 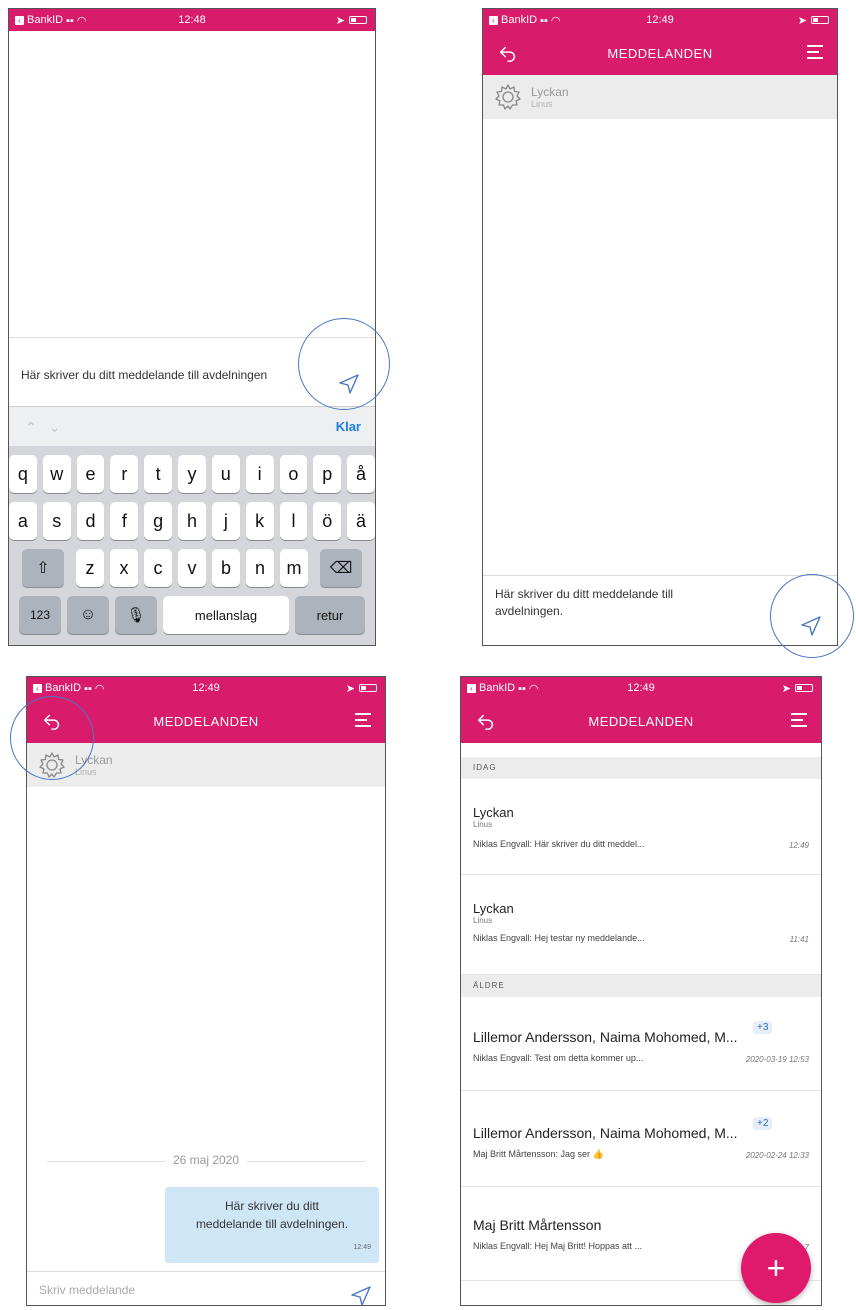 I want to click on key-s: s, so click(x=56, y=521).